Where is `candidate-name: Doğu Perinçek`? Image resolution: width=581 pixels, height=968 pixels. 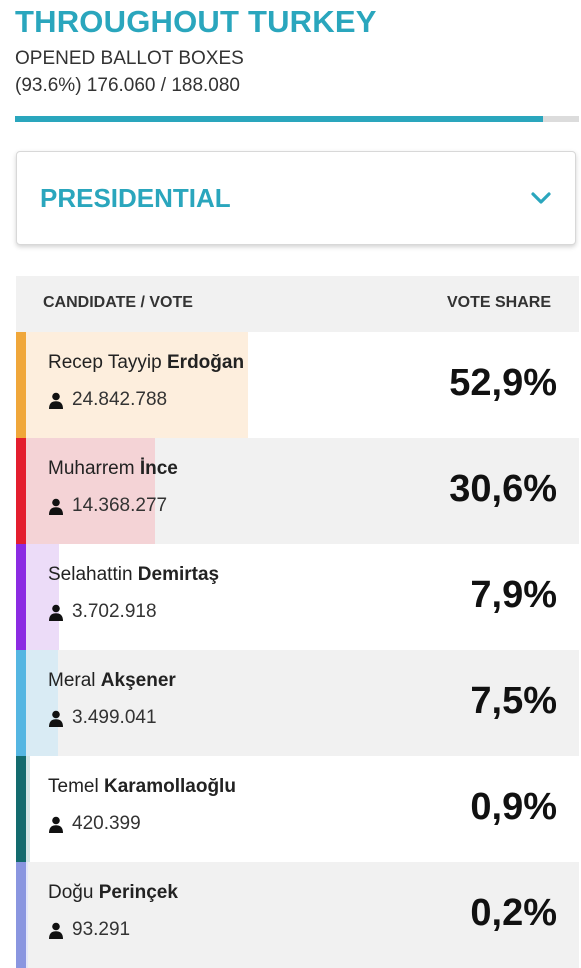
candidate-name: Doğu Perinçek is located at coordinates (113, 893).